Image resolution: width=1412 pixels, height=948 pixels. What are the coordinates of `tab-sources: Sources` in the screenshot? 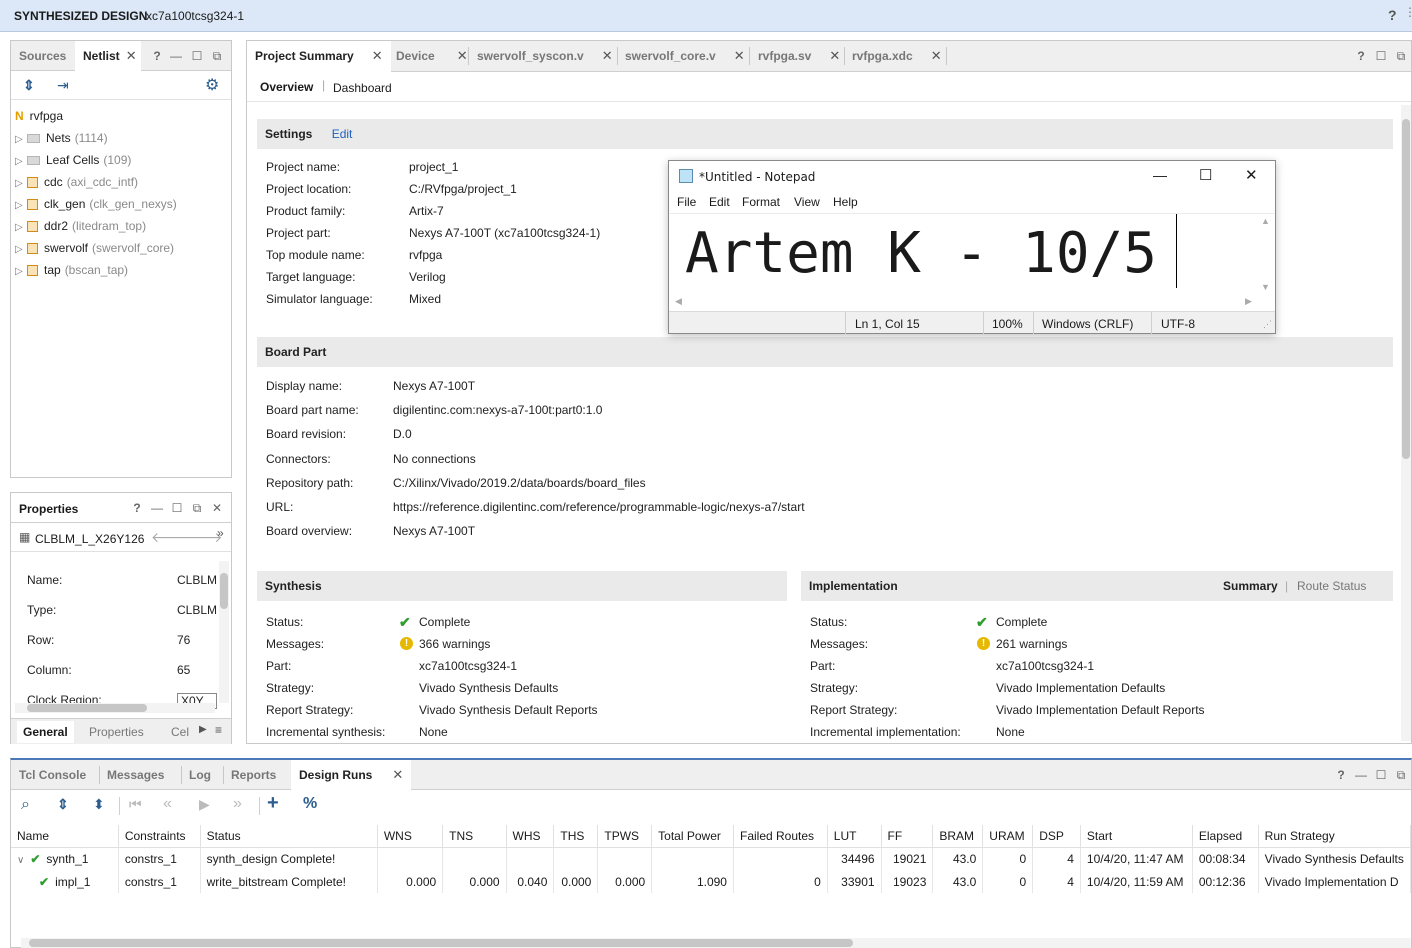 It's located at (42, 56).